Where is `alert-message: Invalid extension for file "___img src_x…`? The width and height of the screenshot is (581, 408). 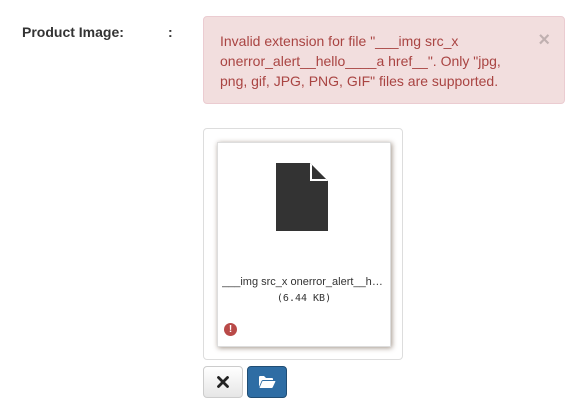 alert-message: Invalid extension for file "___img src_x… is located at coordinates (360, 61).